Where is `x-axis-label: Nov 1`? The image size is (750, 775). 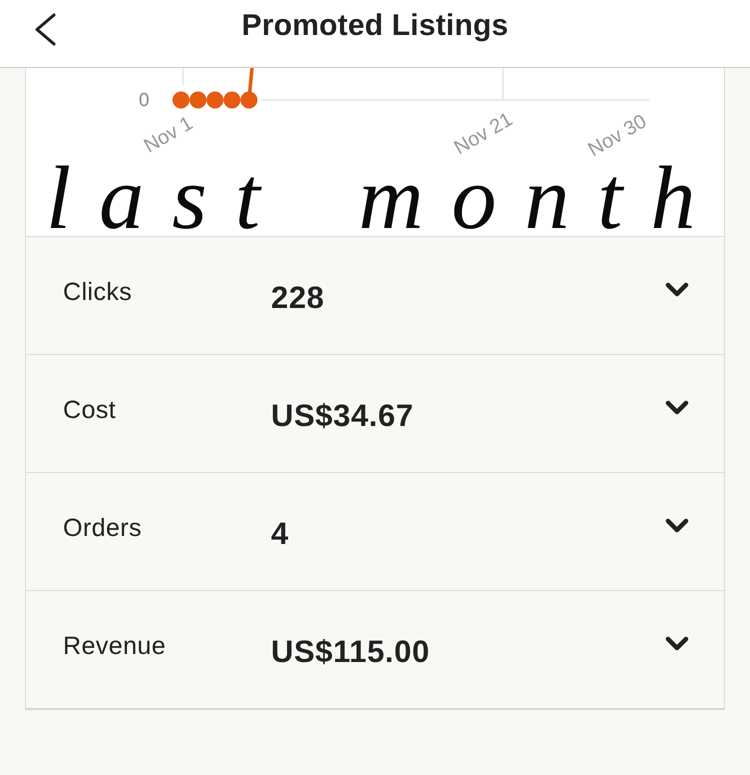
x-axis-label: Nov 1 is located at coordinates (168, 135).